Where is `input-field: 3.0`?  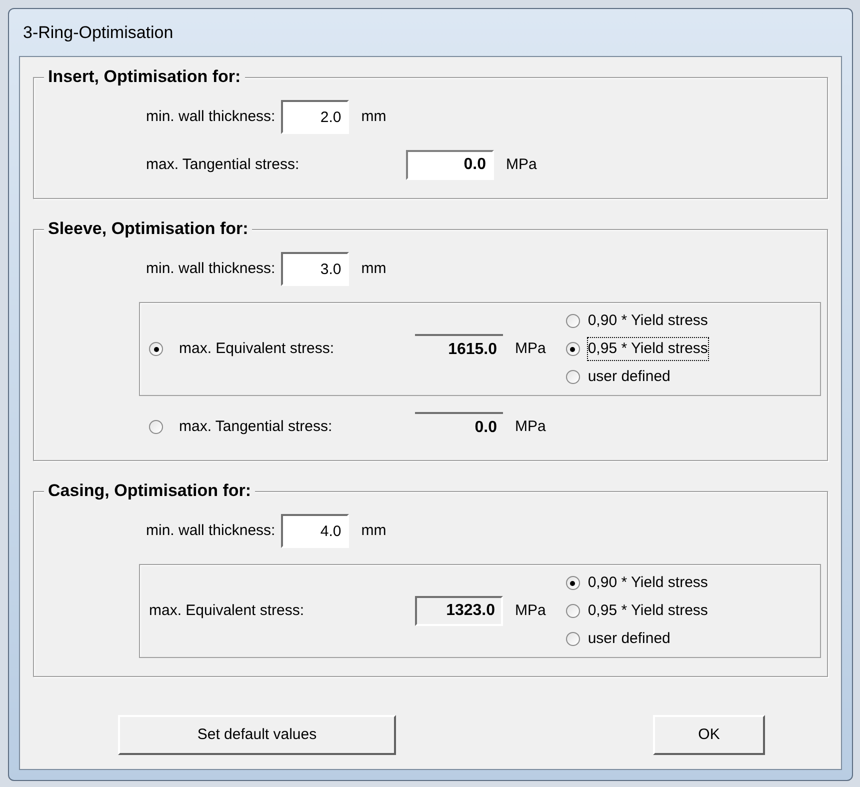 input-field: 3.0 is located at coordinates (315, 269).